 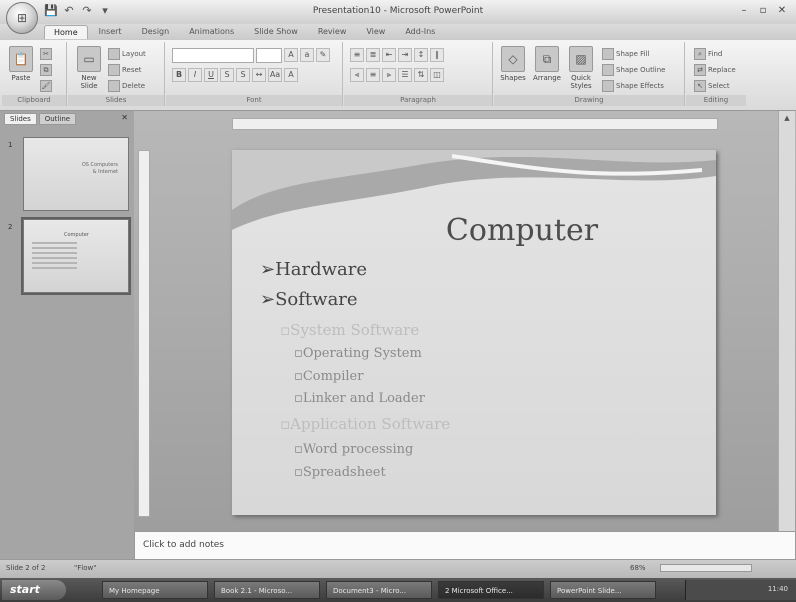 I want to click on font-size-field, so click(x=269, y=55).